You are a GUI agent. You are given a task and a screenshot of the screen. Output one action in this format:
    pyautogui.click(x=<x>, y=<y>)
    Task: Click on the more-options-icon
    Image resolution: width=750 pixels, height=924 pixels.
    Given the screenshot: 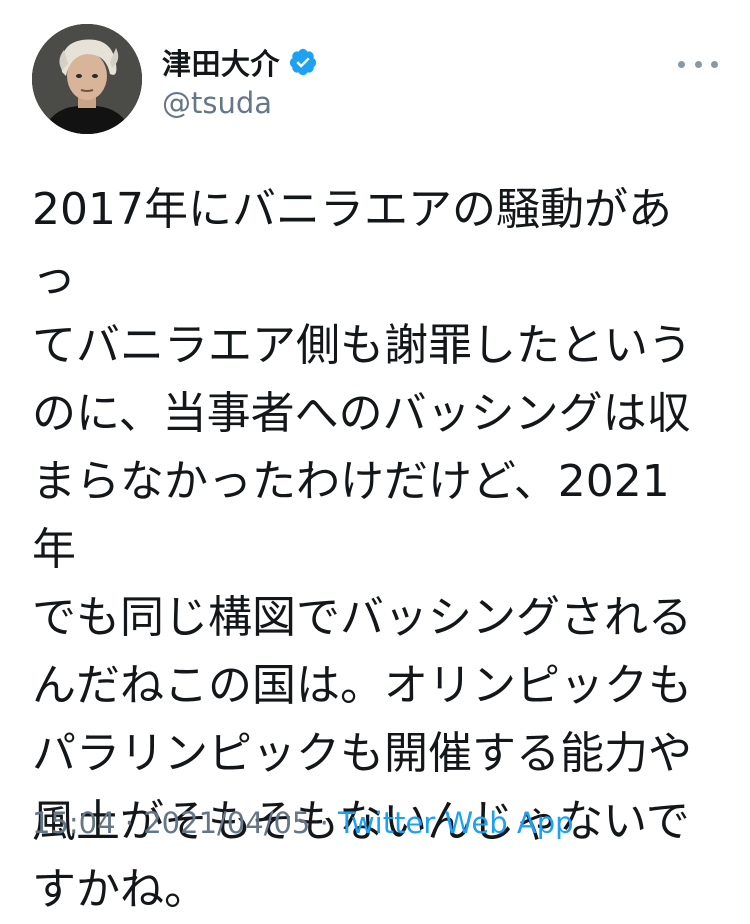 What is the action you would take?
    pyautogui.click(x=698, y=64)
    